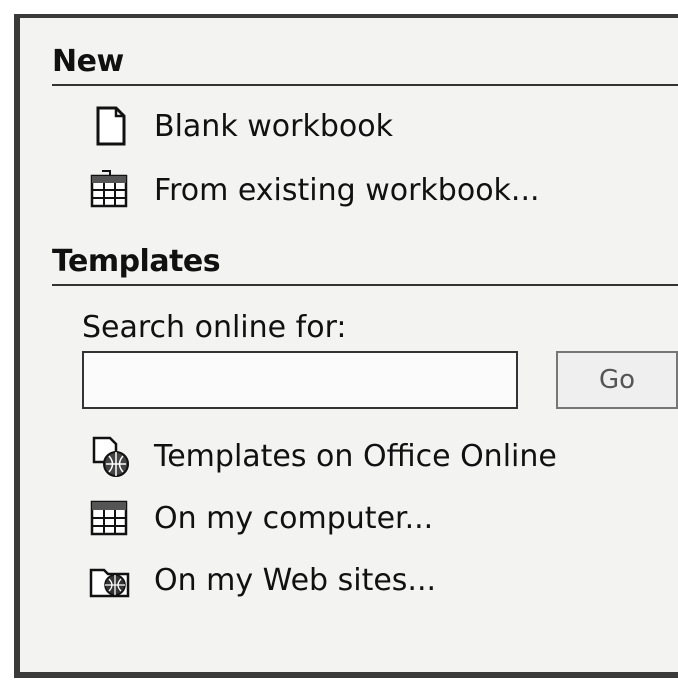  What do you see at coordinates (617, 380) in the screenshot?
I see `go-button: Go` at bounding box center [617, 380].